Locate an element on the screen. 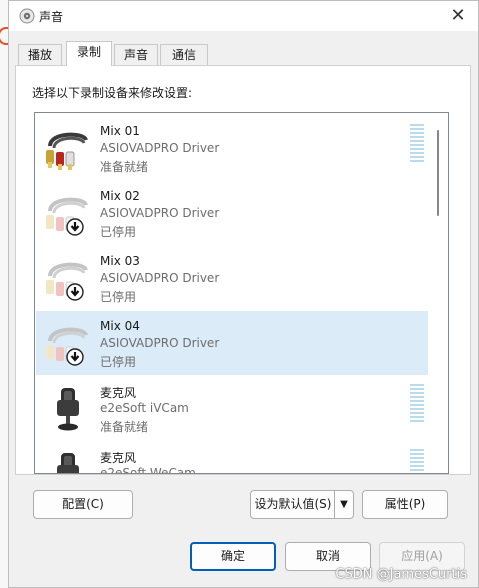 This screenshot has width=479, height=588. device-row-microphone-ivcam: 麦克风 e2eSoft iVCam 准备就绪 is located at coordinates (232, 408).